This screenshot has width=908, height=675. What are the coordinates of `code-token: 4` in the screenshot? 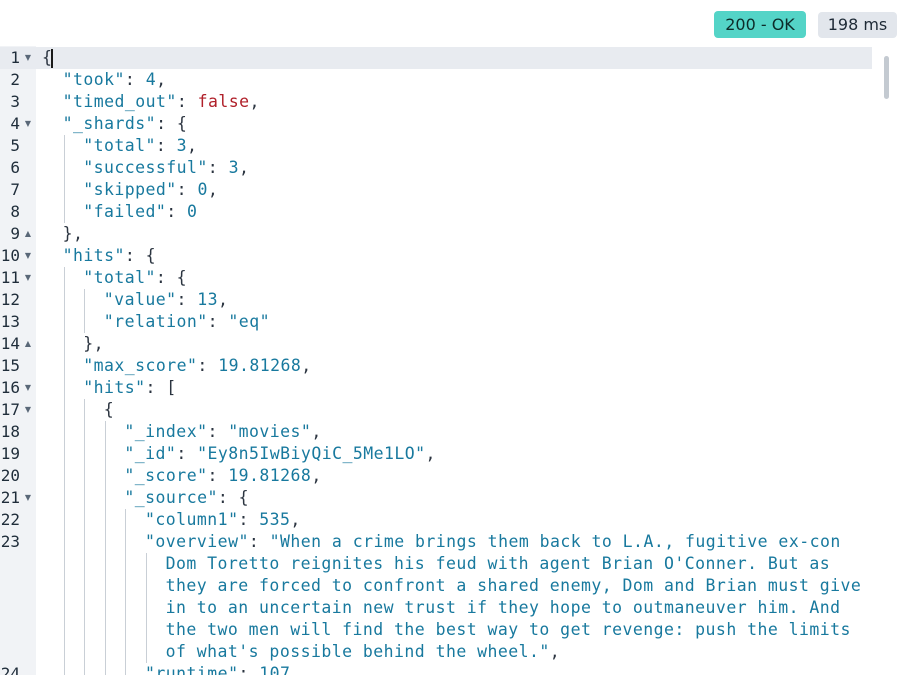 It's located at (151, 79).